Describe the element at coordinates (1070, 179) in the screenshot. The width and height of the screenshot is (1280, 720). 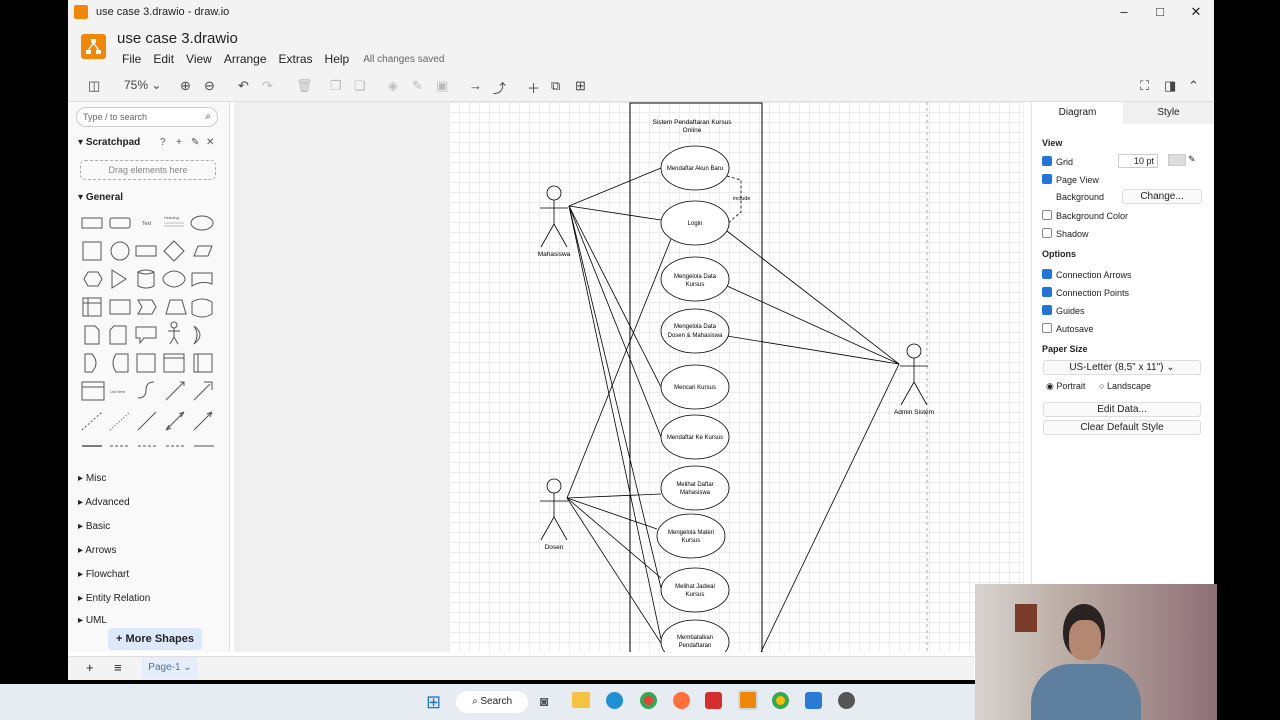
I see `page-view-checkbox: Page View` at that location.